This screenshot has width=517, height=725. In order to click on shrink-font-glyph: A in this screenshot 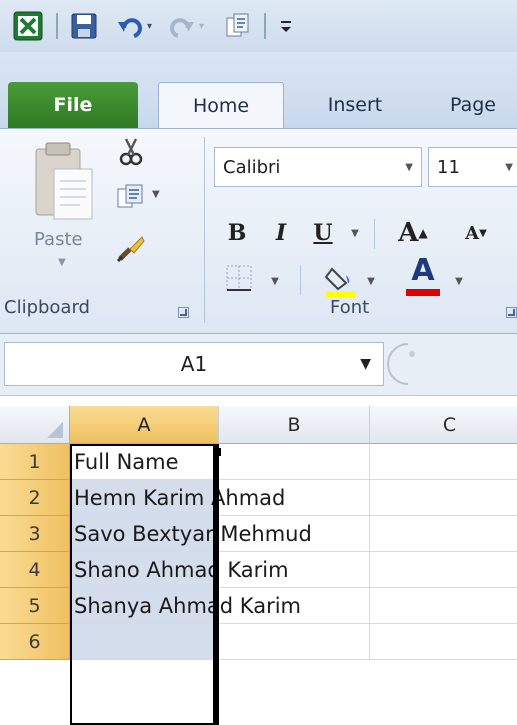, I will do `click(472, 233)`.